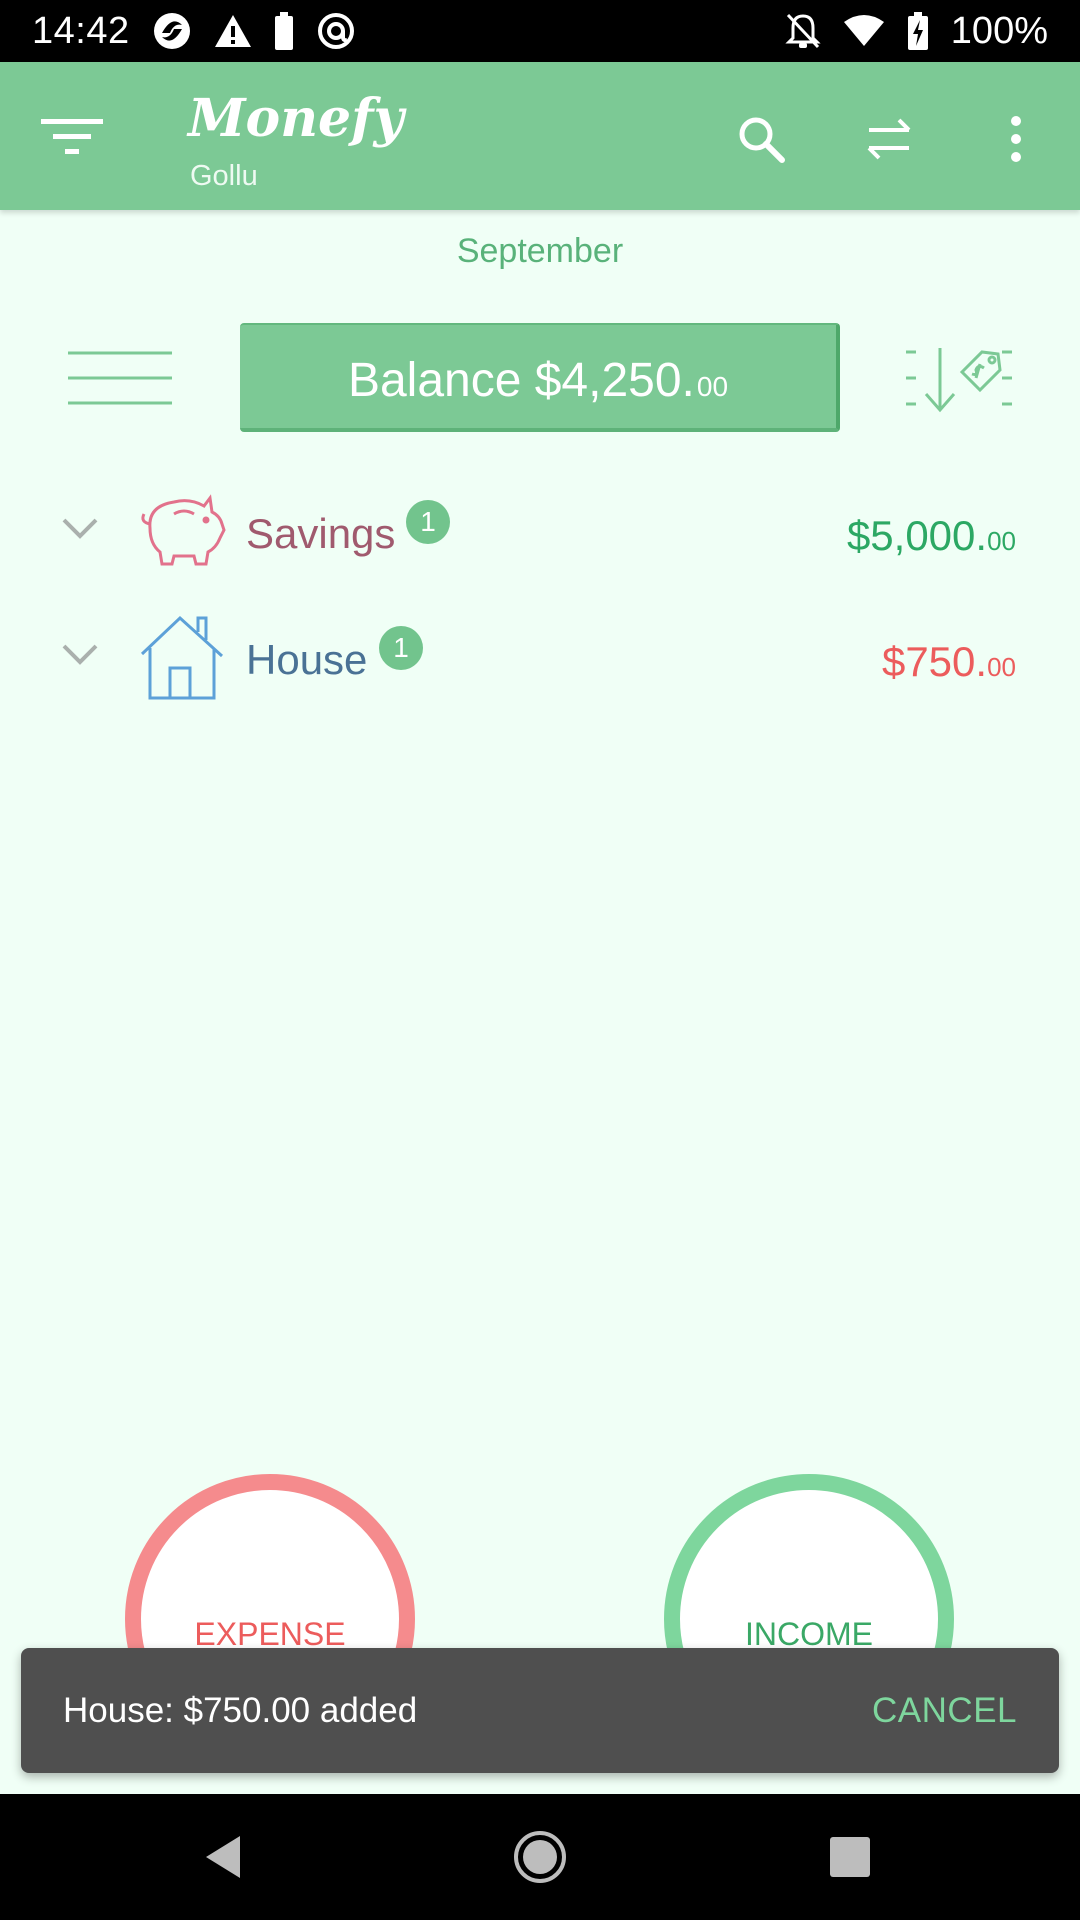 Image resolution: width=1080 pixels, height=1920 pixels. I want to click on more-options-button, so click(1016, 139).